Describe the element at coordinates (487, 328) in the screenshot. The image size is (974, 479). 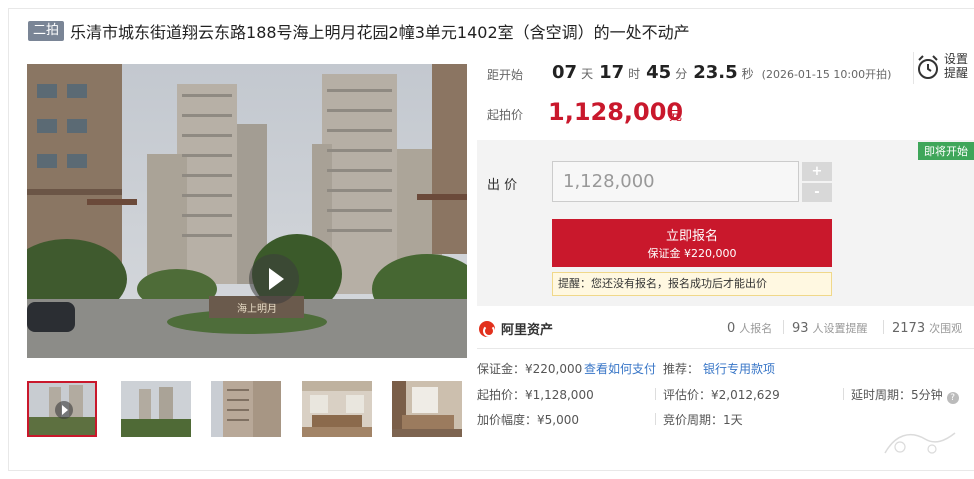
I see `ali-logo-icon` at that location.